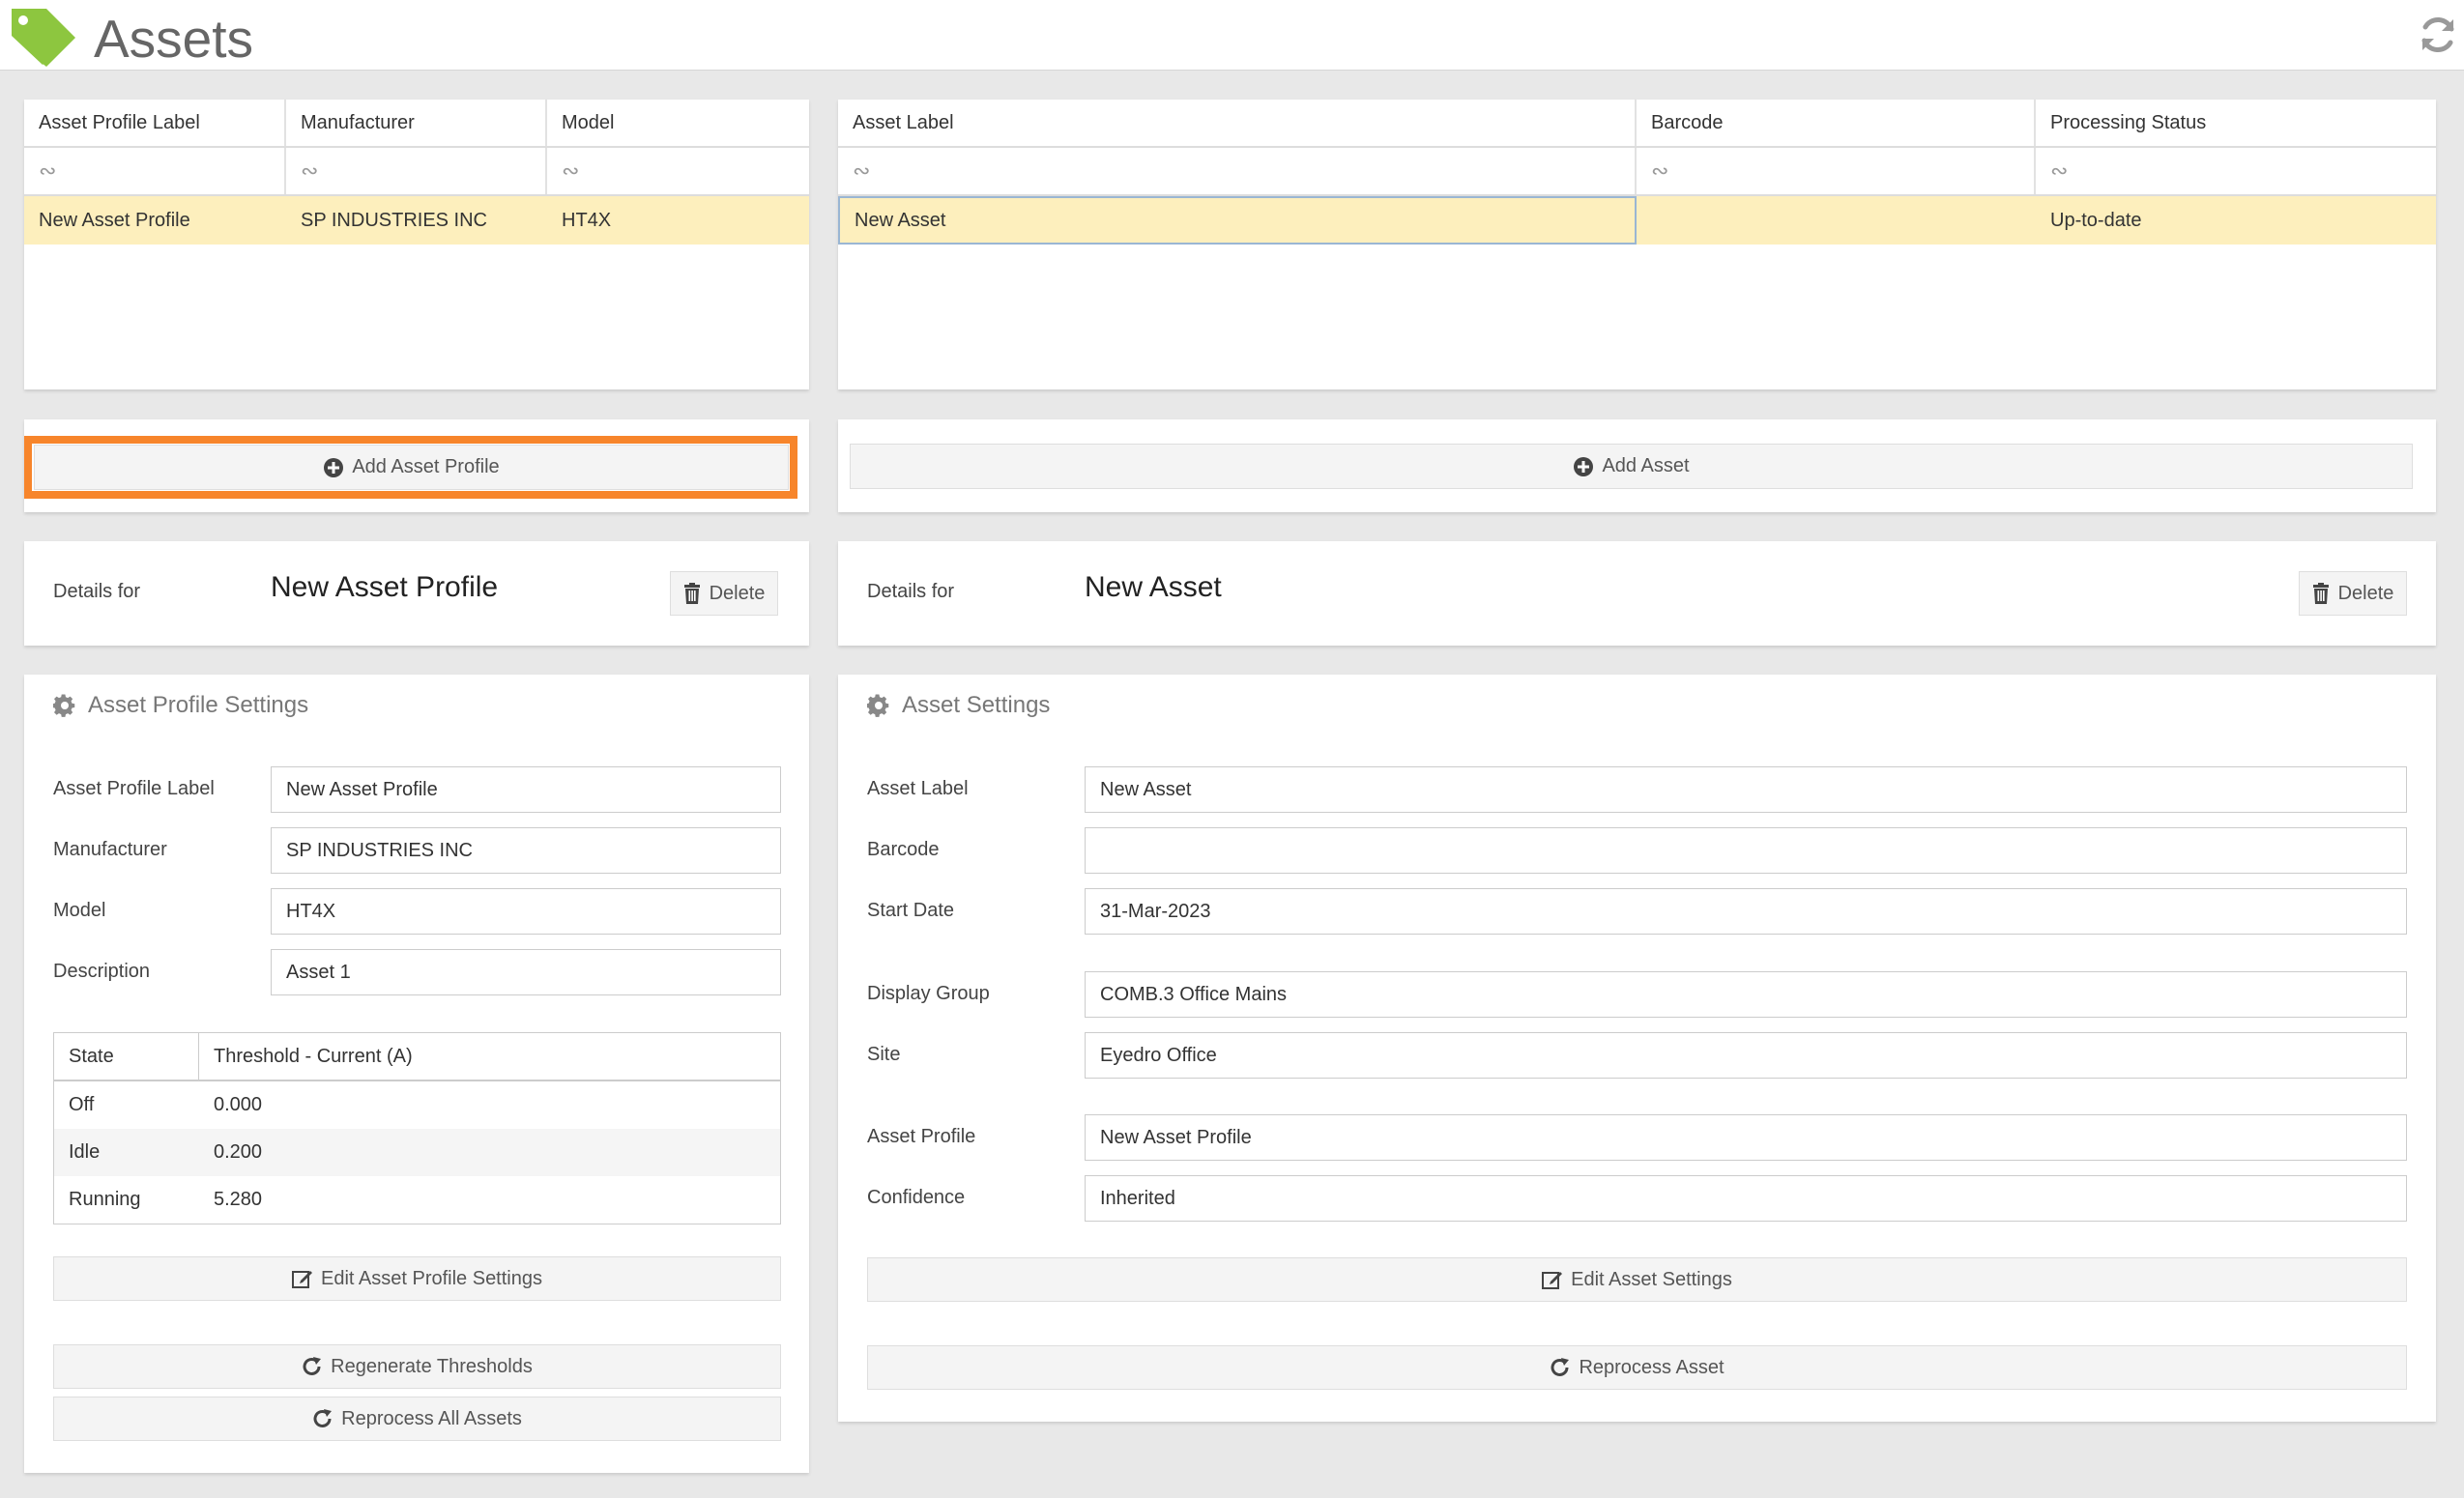  I want to click on filter-manufacturer: ∾, so click(417, 171).